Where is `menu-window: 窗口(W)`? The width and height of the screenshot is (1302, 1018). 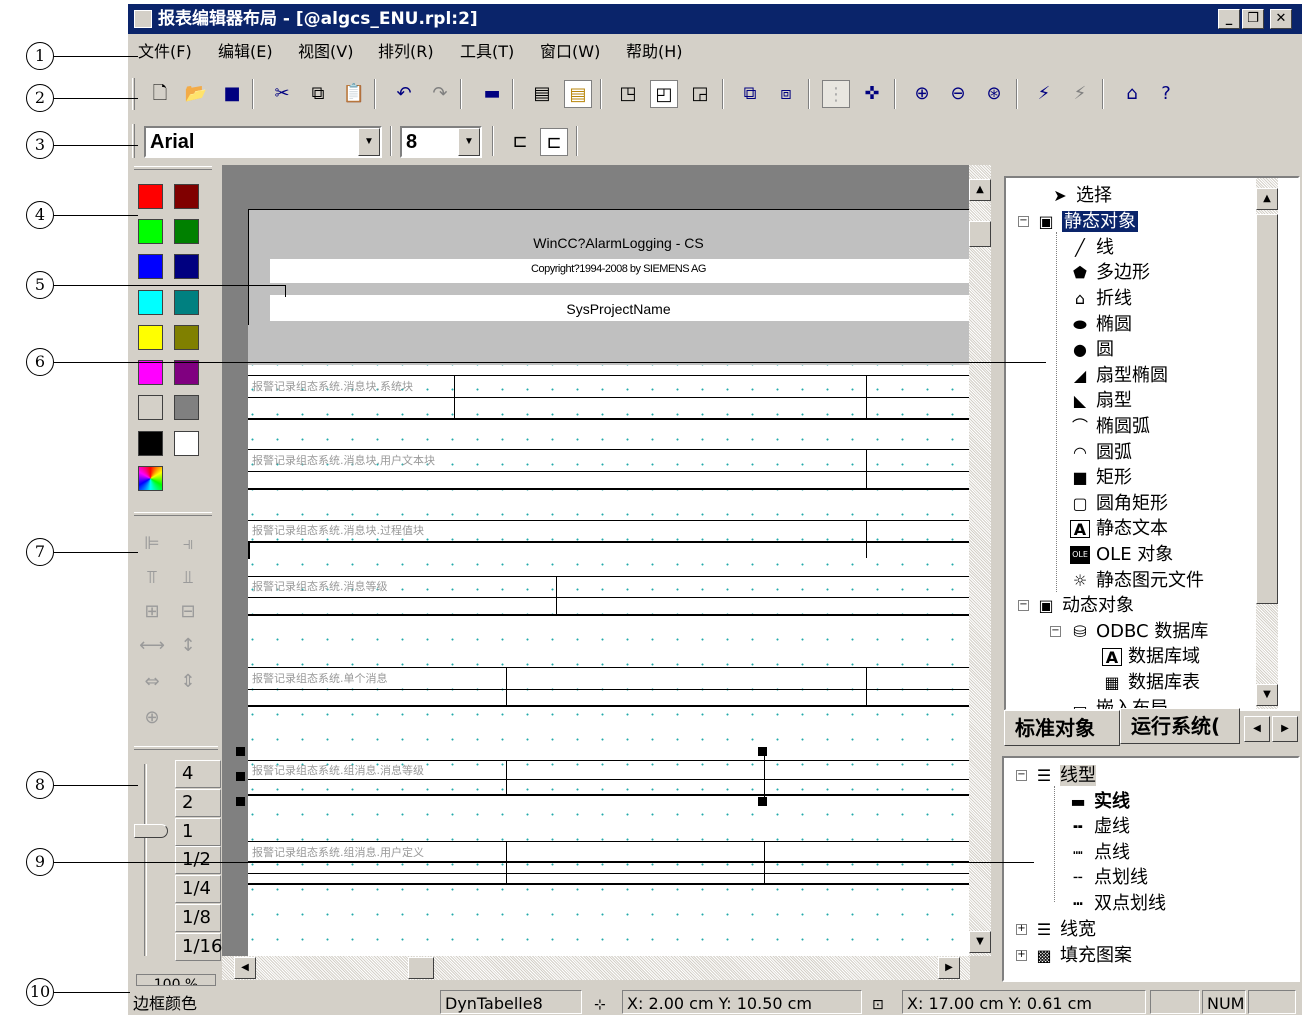
menu-window: 窗口(W) is located at coordinates (570, 52).